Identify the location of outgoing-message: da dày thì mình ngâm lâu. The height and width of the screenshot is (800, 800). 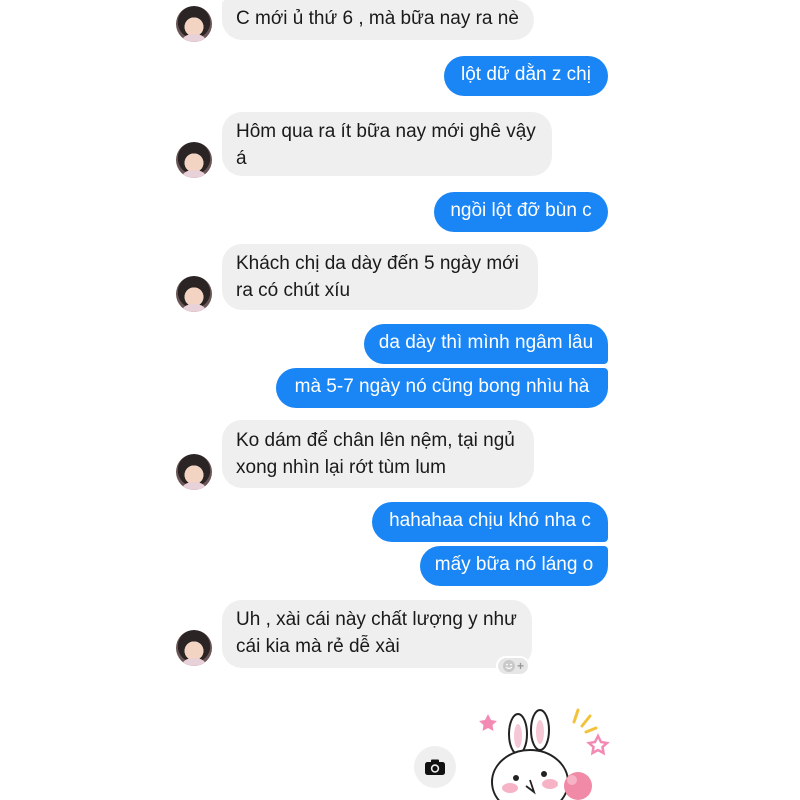
(486, 344).